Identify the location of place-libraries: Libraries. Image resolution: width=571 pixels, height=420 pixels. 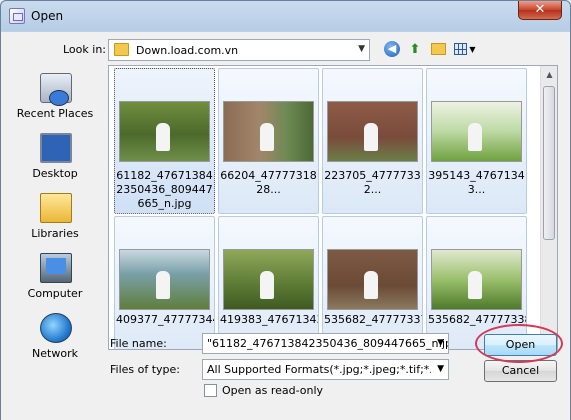
(55, 219).